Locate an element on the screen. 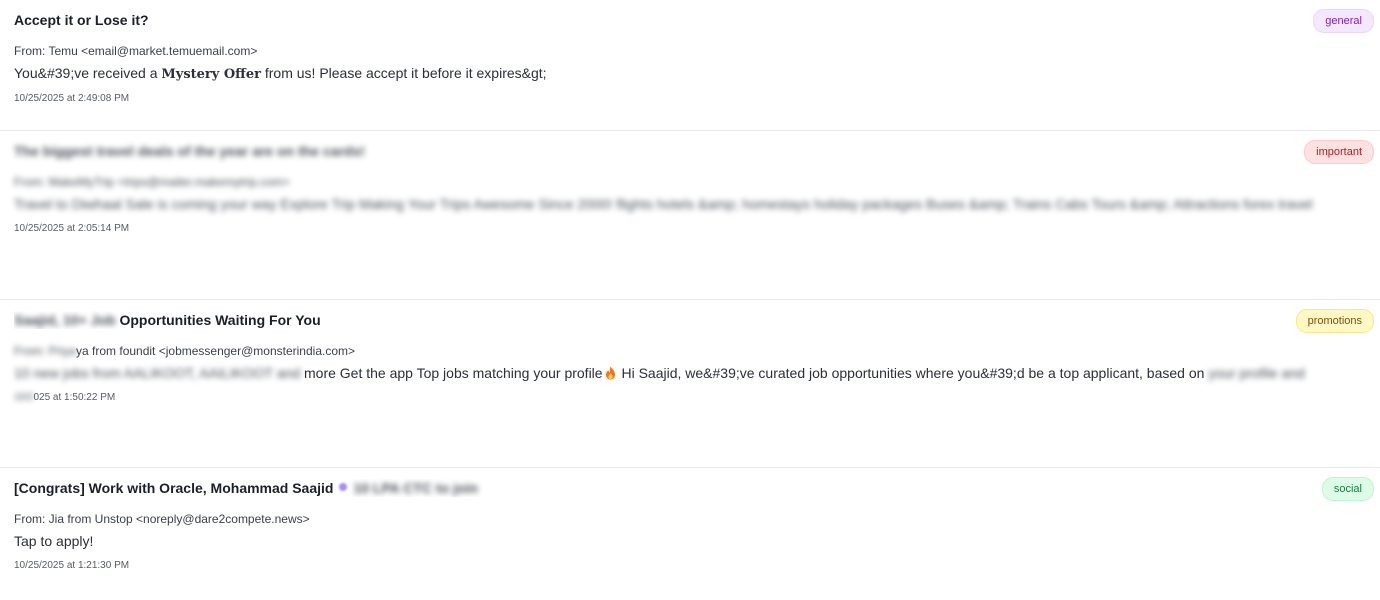 Image resolution: width=1380 pixels, height=600 pixels. preview-text: You&#39;ve received a is located at coordinates (88, 73).